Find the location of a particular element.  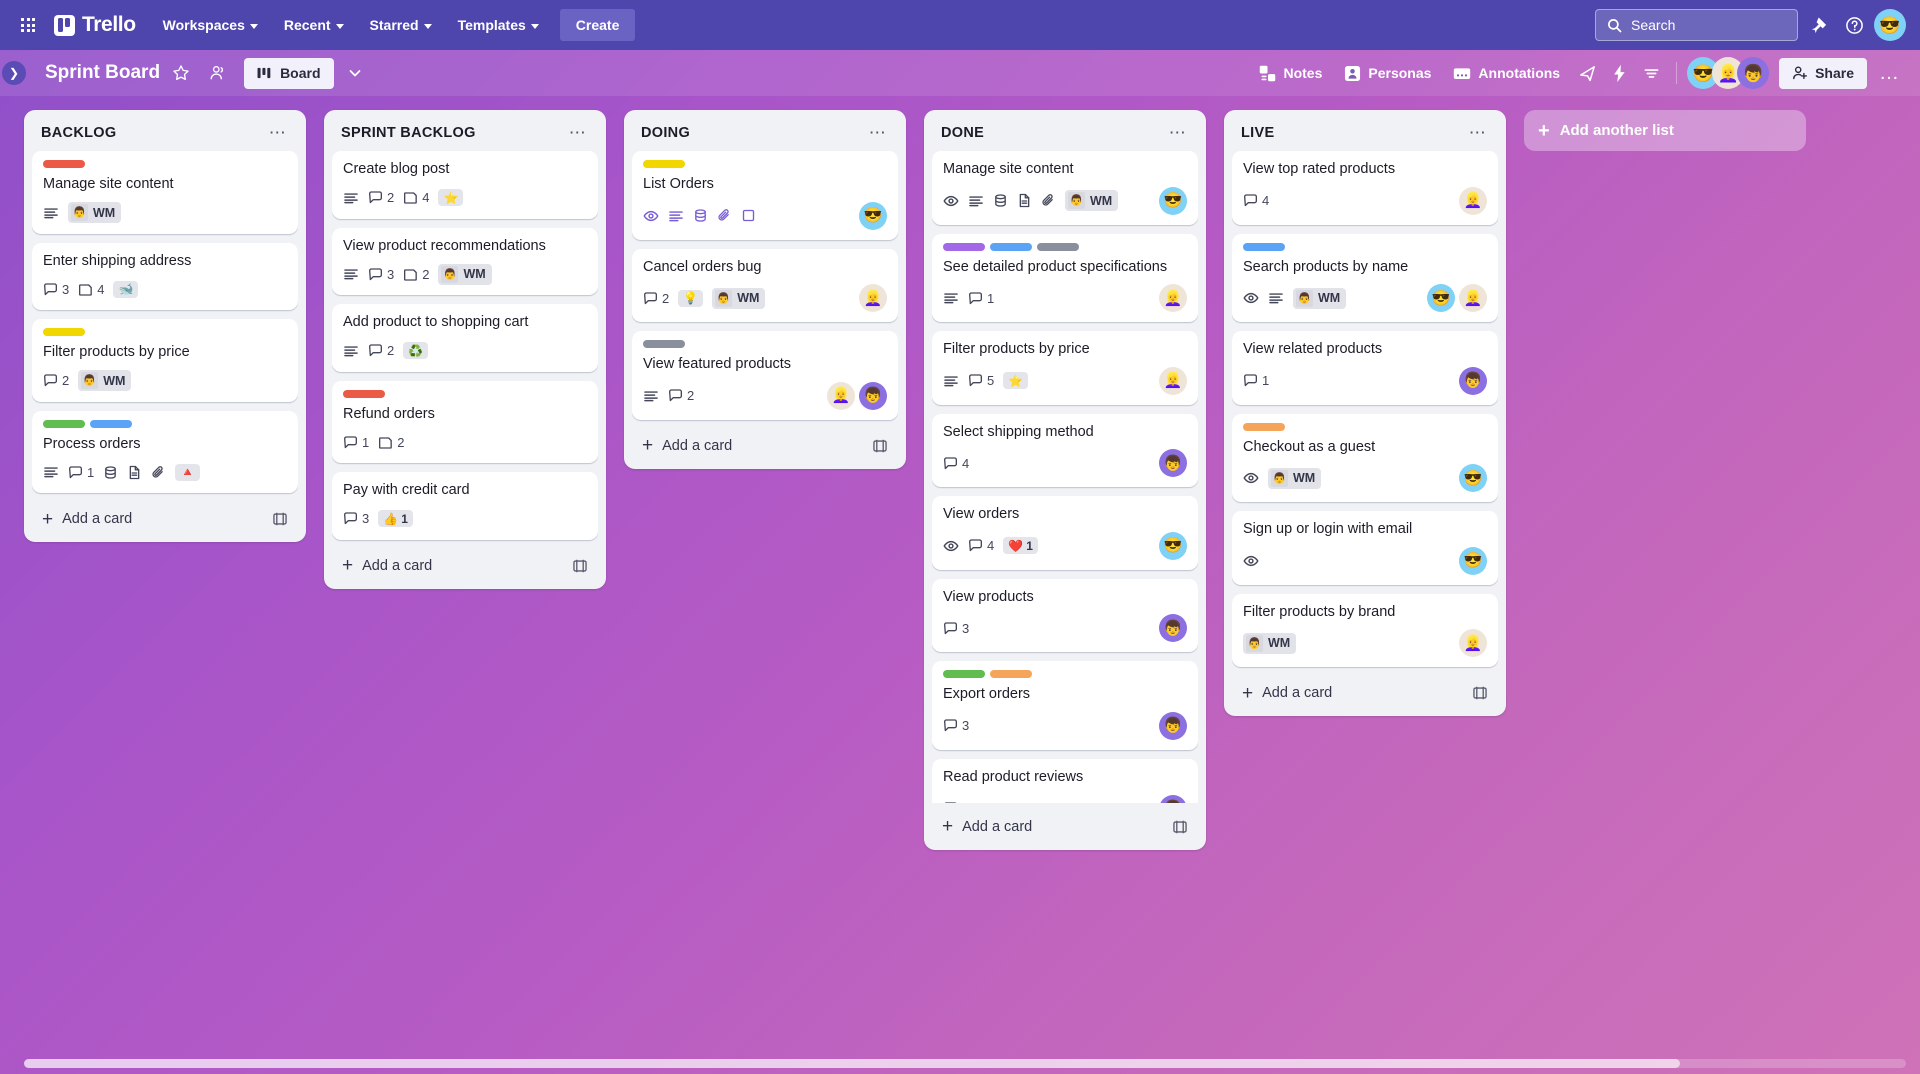

powerup-personas-button: Personas is located at coordinates (1387, 73).